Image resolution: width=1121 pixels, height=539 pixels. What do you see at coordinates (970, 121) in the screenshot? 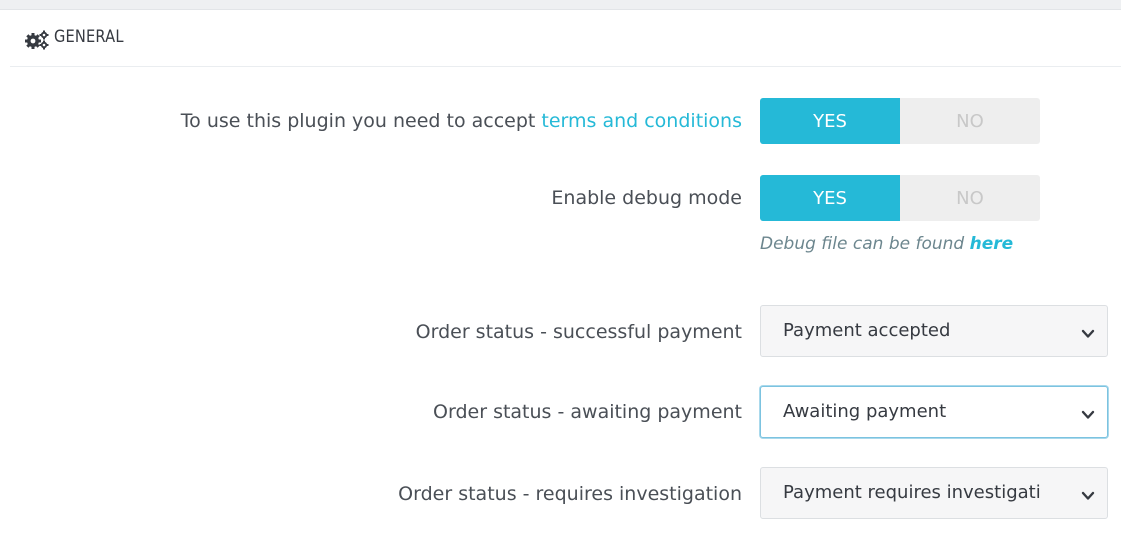
I see `terms-no-option: NO` at bounding box center [970, 121].